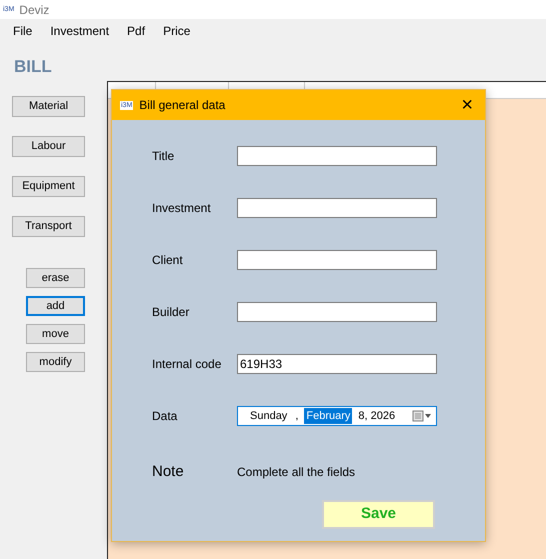  What do you see at coordinates (171, 312) in the screenshot?
I see `field-label: Builder` at bounding box center [171, 312].